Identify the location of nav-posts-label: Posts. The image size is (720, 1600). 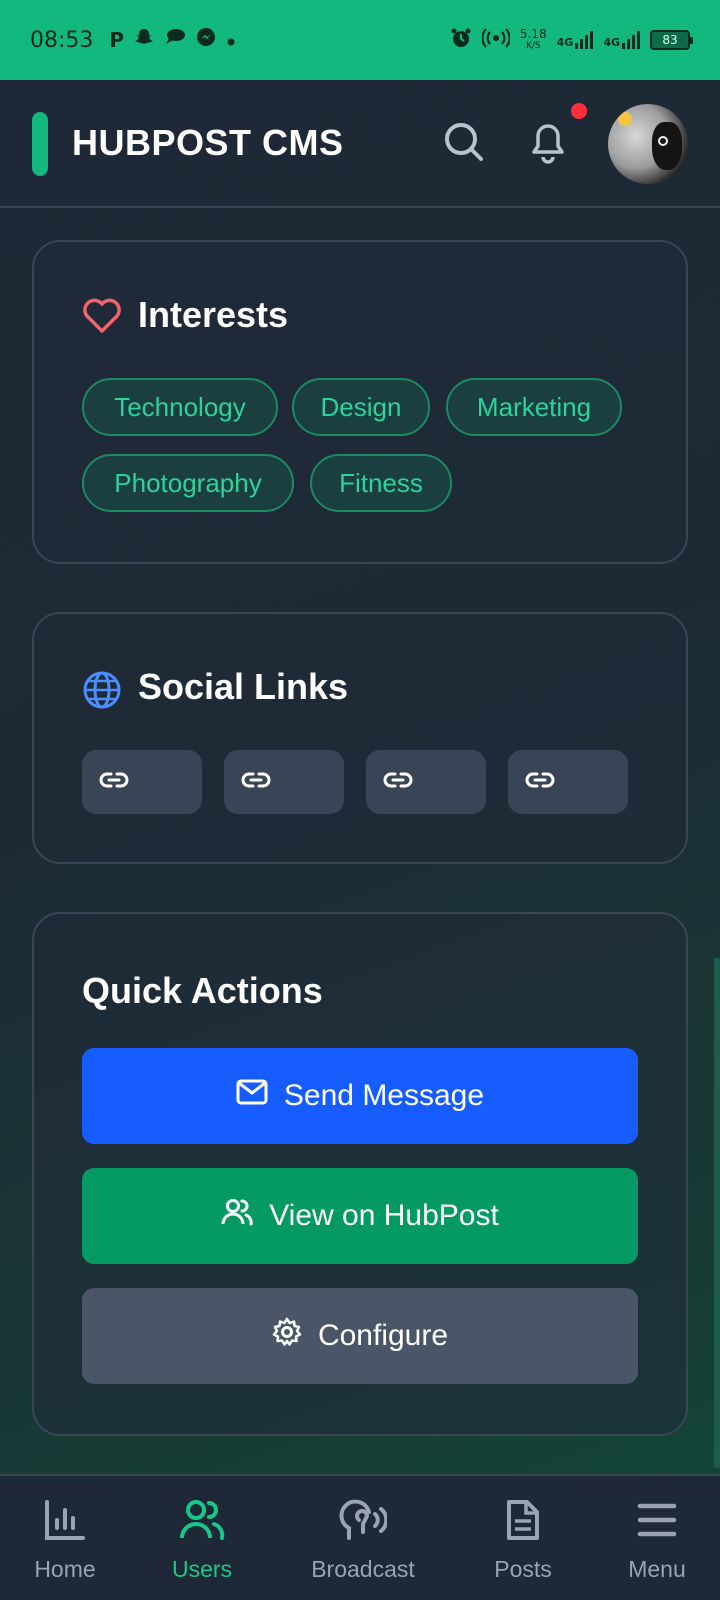
(523, 1569).